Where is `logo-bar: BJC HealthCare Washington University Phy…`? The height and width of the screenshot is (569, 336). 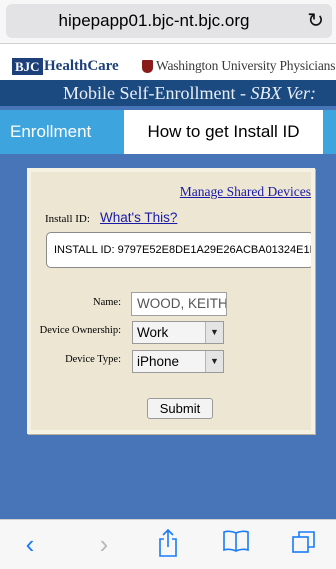 logo-bar: BJC HealthCare Washington University Phy… is located at coordinates (168, 66).